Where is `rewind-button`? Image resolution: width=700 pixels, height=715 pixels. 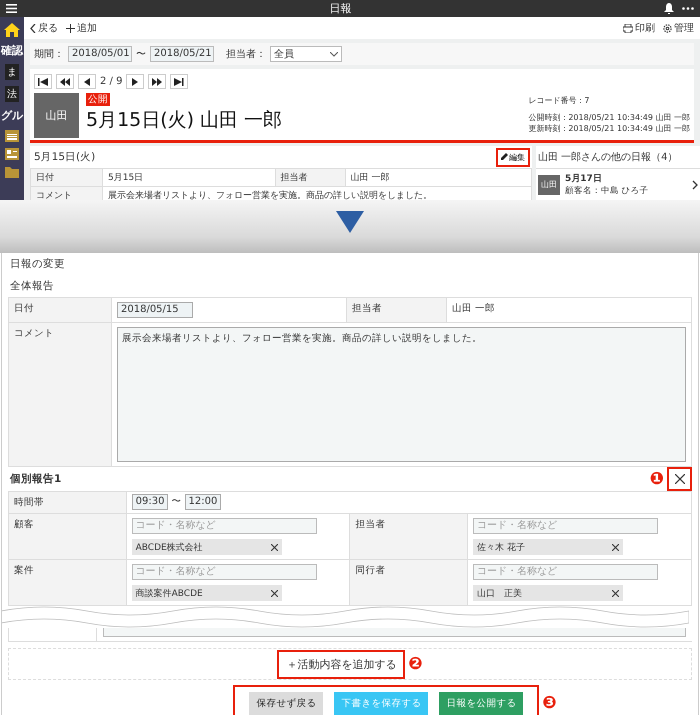 rewind-button is located at coordinates (65, 81).